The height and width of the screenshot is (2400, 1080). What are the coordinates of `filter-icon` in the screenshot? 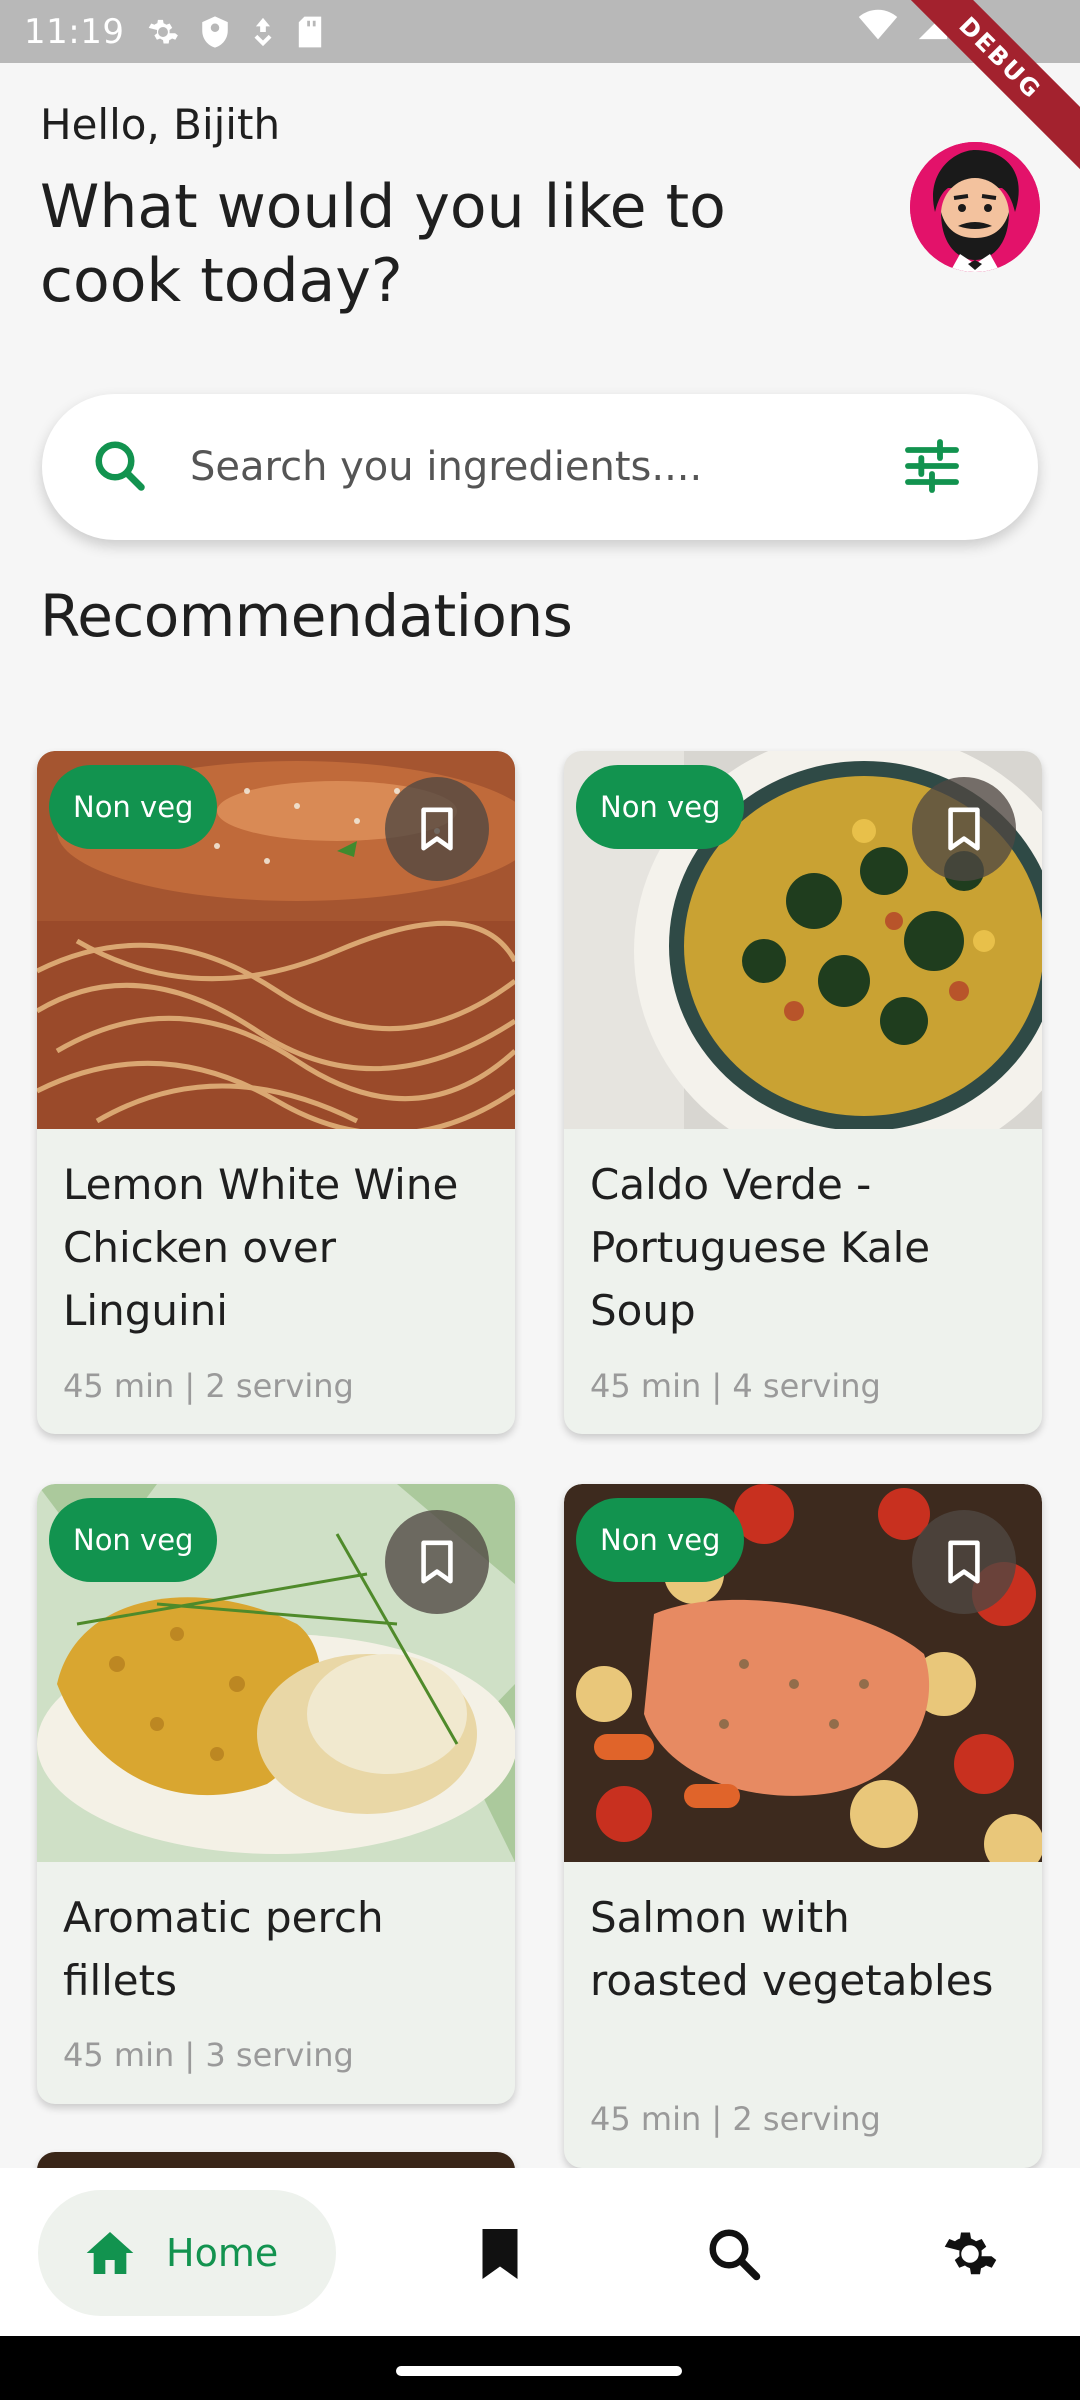 It's located at (932, 466).